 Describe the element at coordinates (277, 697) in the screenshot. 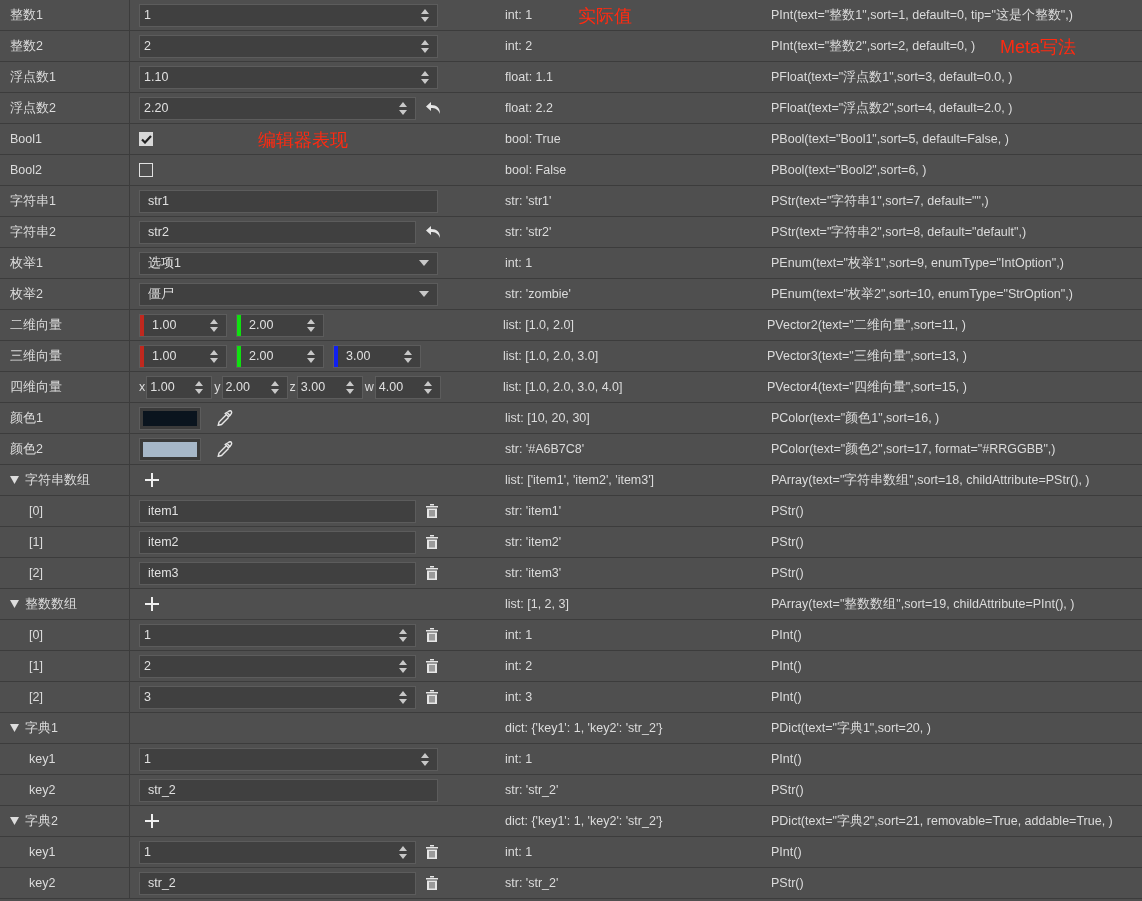

I see `number-field: 3` at that location.